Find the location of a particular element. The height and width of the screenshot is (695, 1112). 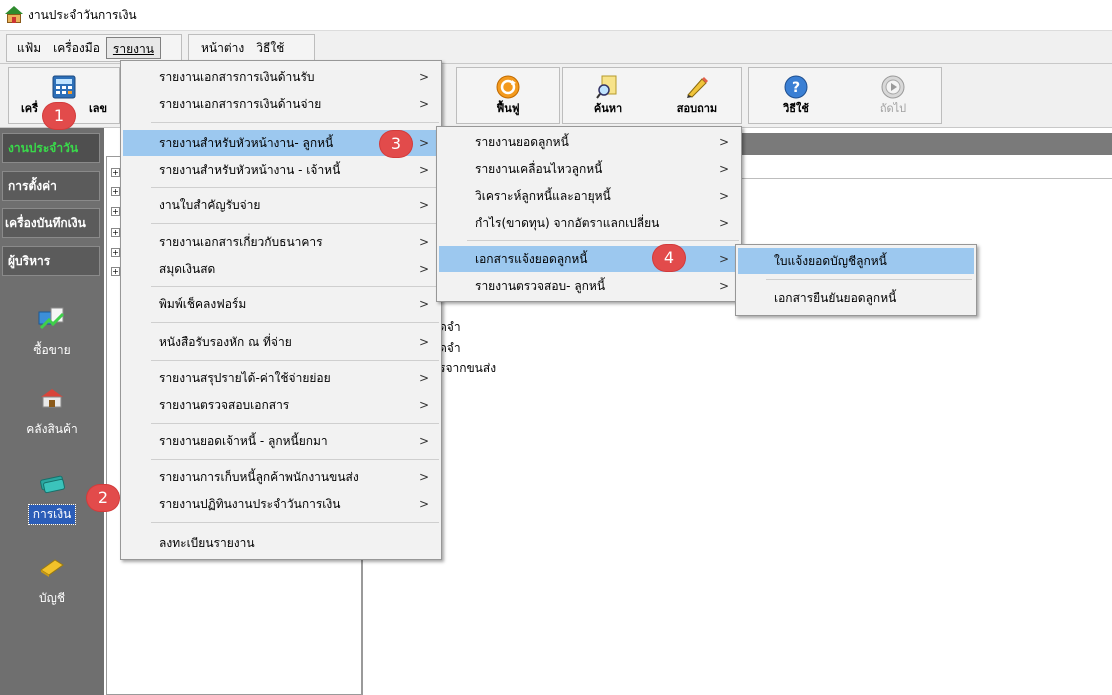

menu-item-finance-pay-report: รายงานเอกสารการเงินด้านจ่าย > is located at coordinates (281, 104).